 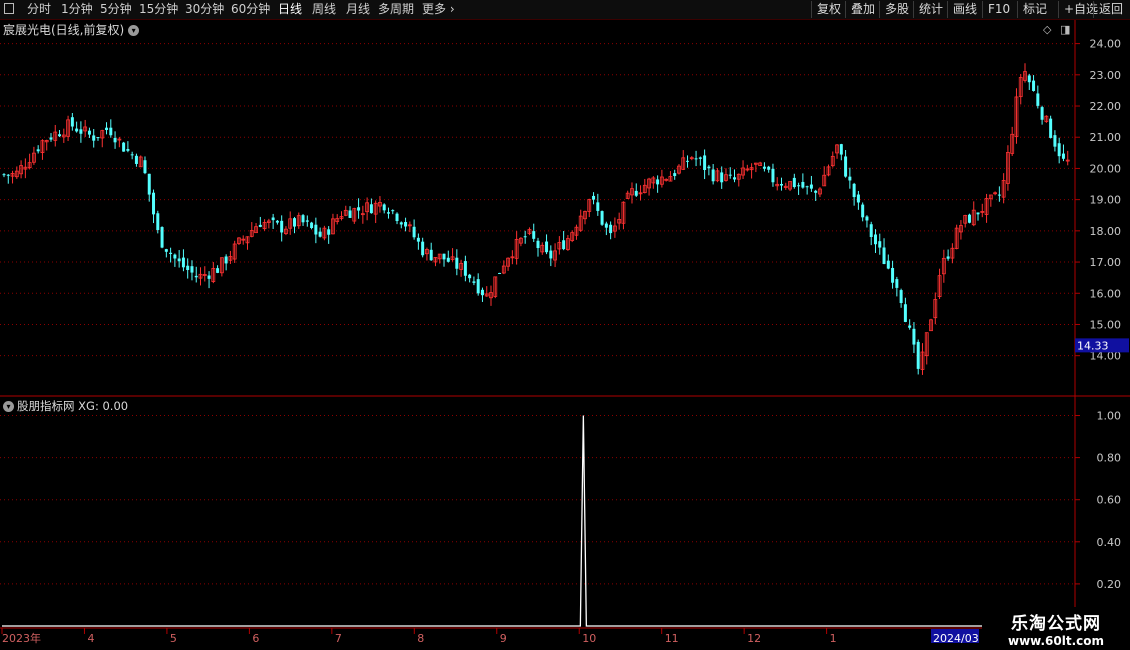 What do you see at coordinates (255, 638) in the screenshot?
I see `x-tick-label-3: 6` at bounding box center [255, 638].